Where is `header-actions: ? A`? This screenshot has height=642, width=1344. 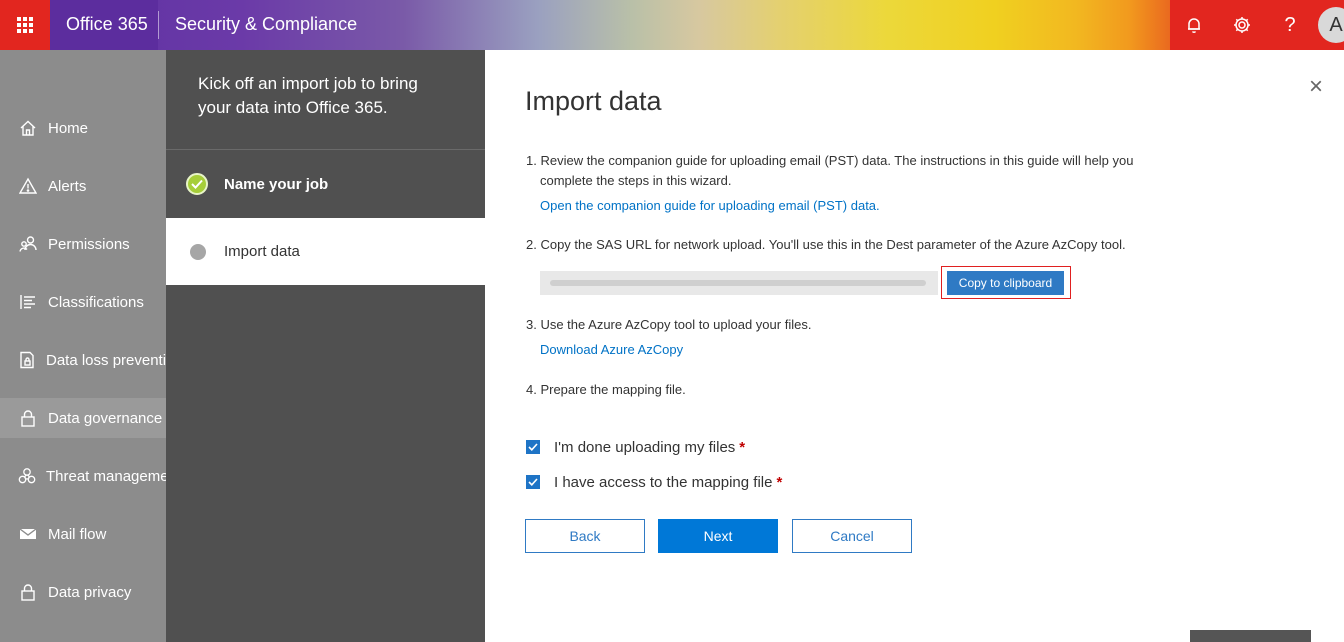 header-actions: ? A is located at coordinates (1257, 25).